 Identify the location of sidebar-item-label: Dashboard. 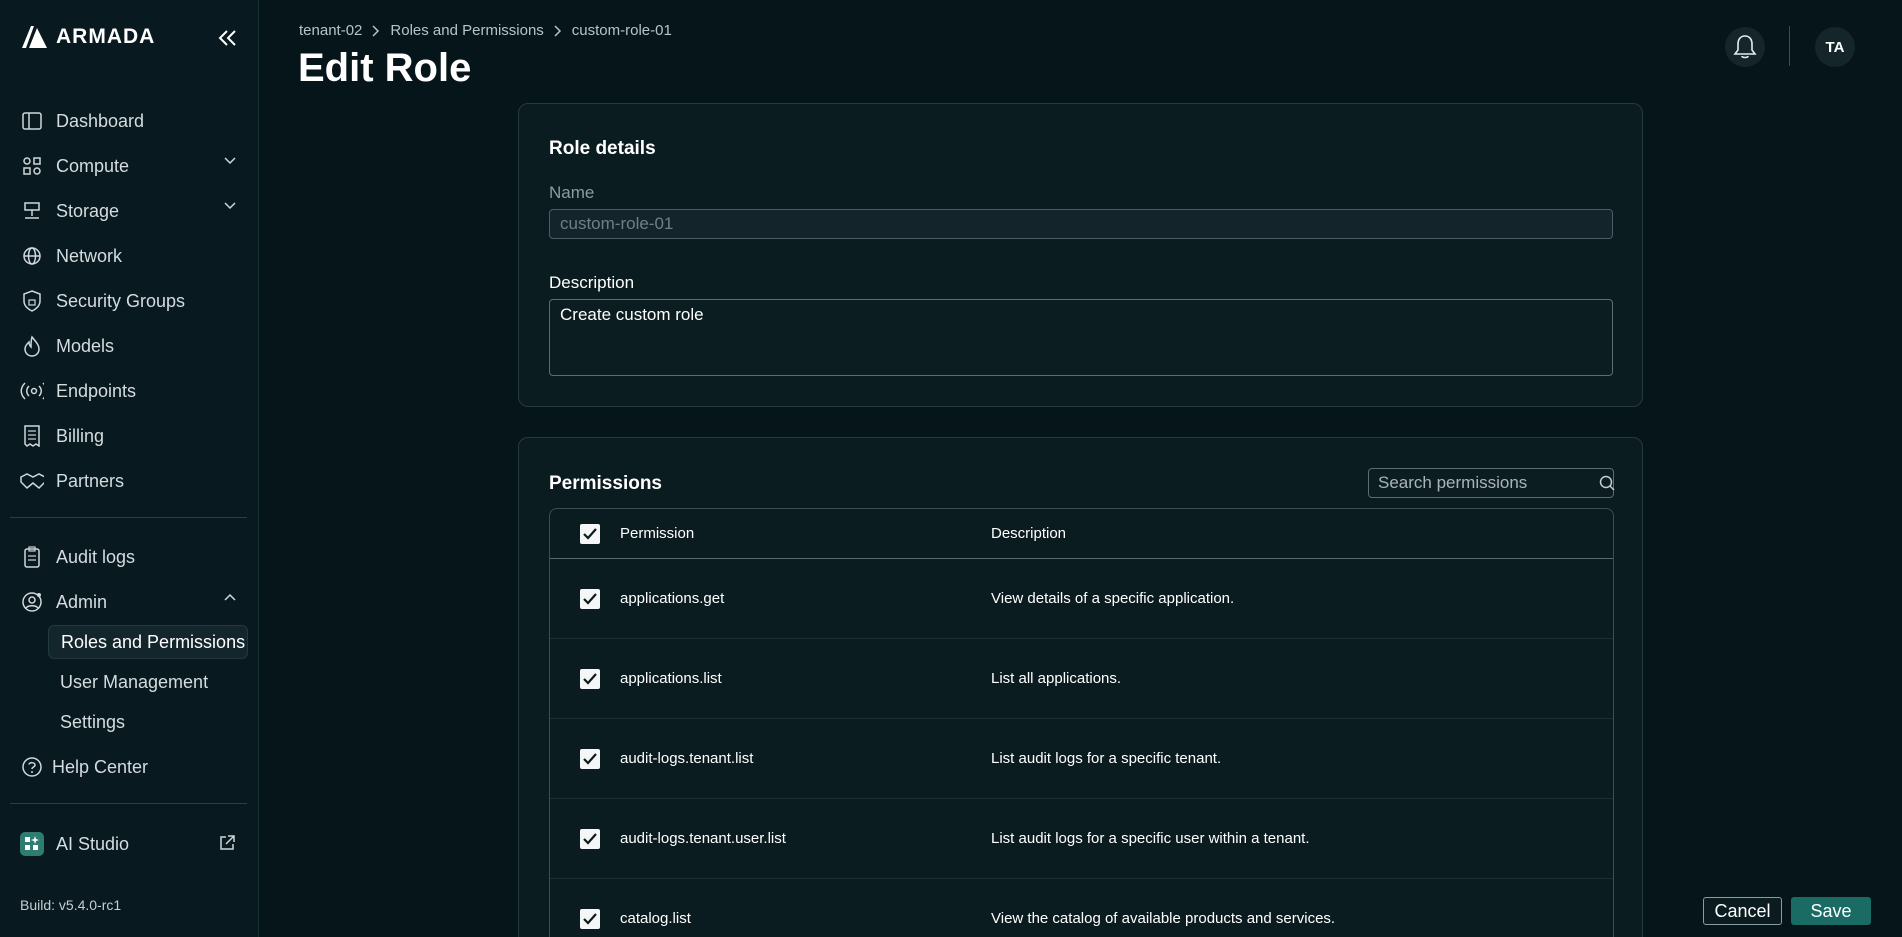
(100, 120).